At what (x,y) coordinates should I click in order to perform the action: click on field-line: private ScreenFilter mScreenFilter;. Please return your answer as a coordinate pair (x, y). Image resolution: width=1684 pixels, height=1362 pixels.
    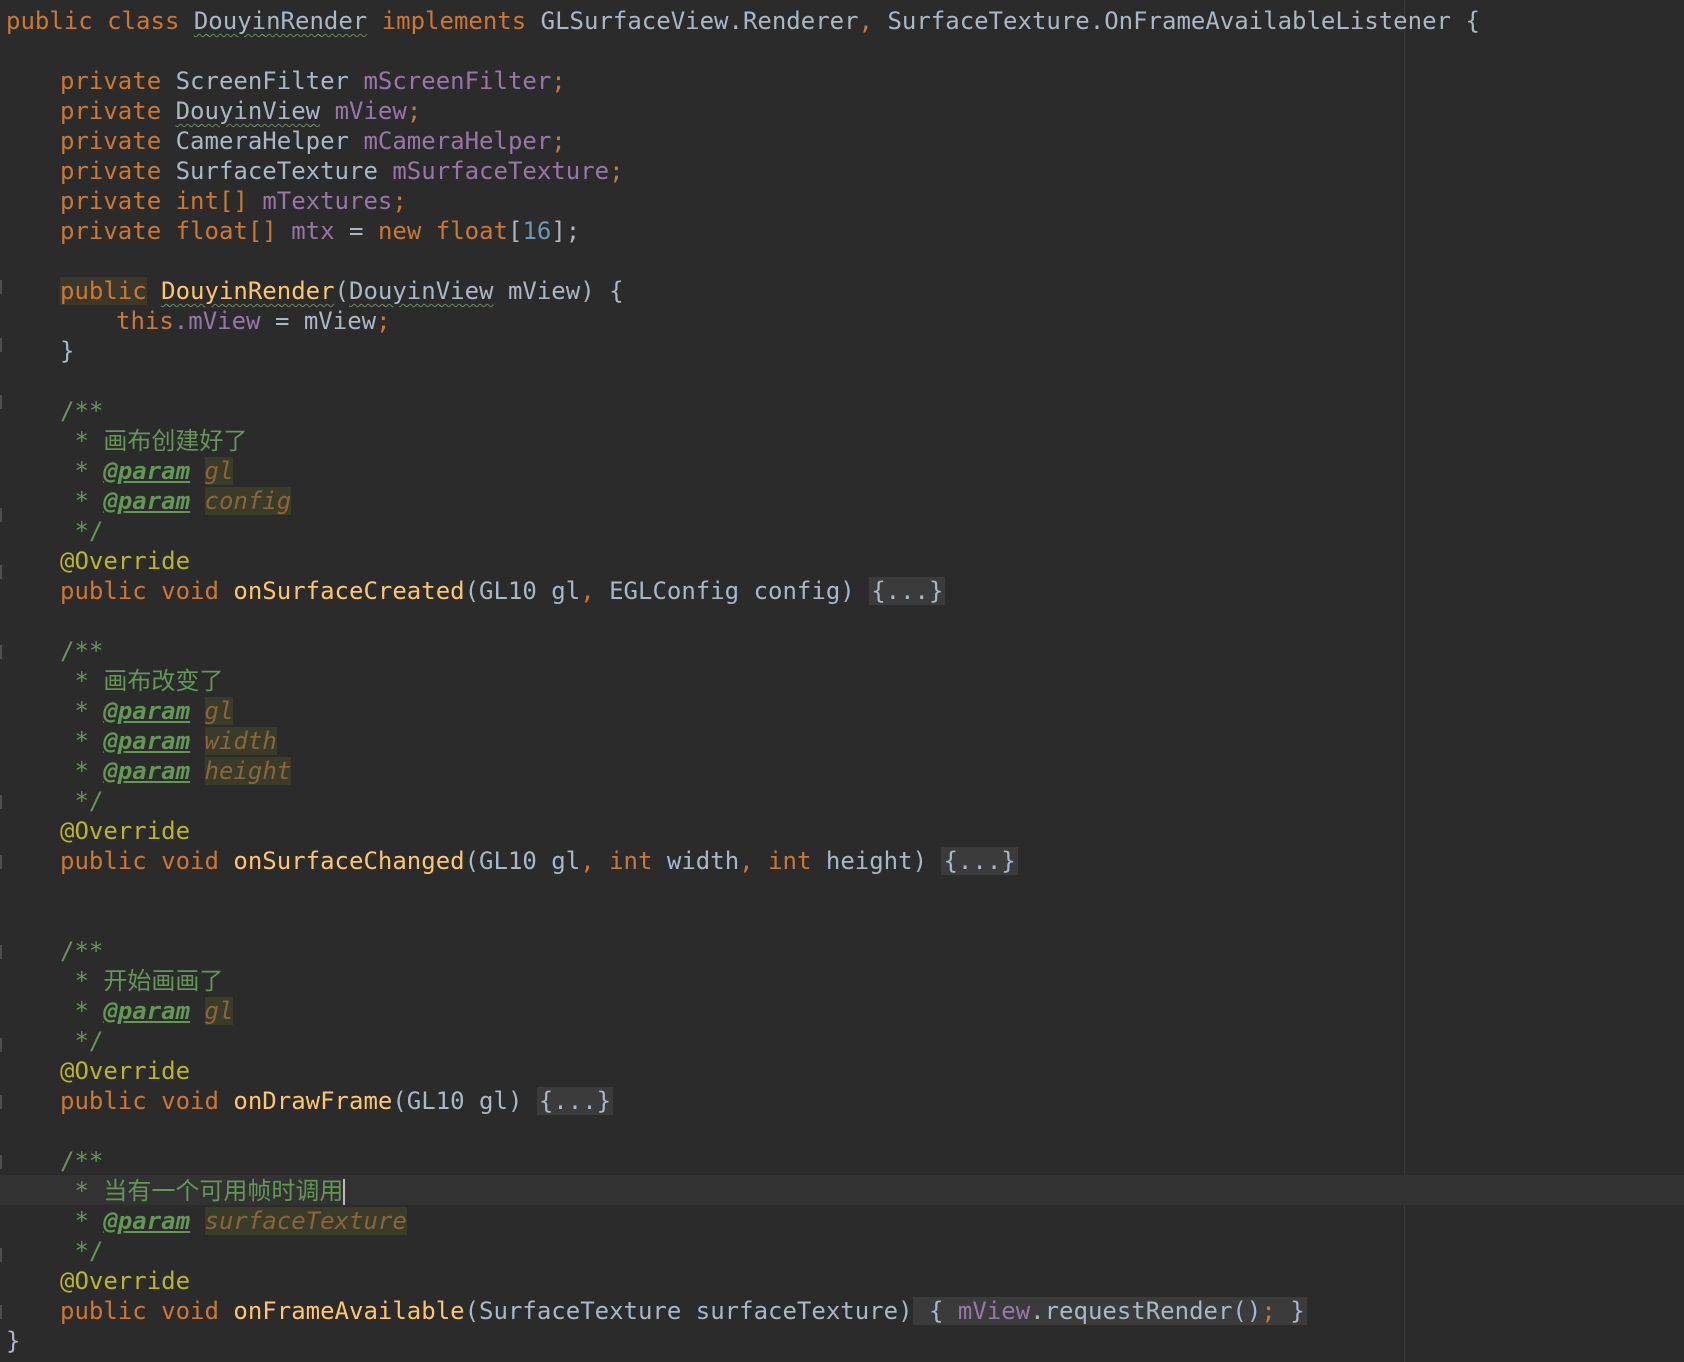
    Looking at the image, I should click on (313, 81).